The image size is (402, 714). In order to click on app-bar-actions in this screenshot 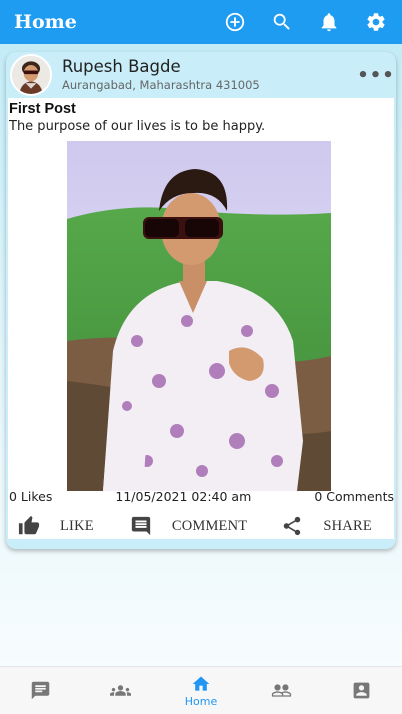, I will do `click(294, 22)`.